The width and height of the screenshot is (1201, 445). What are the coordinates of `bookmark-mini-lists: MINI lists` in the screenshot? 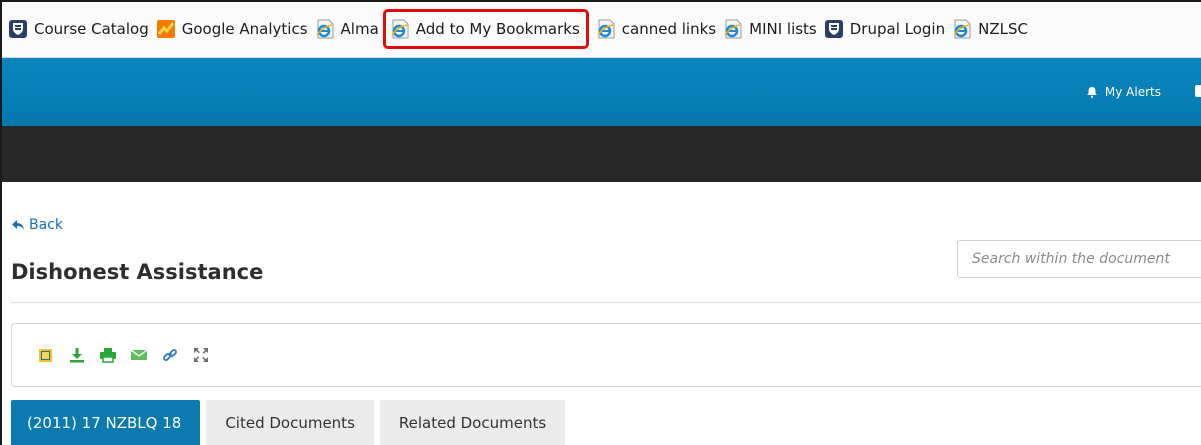 It's located at (770, 29).